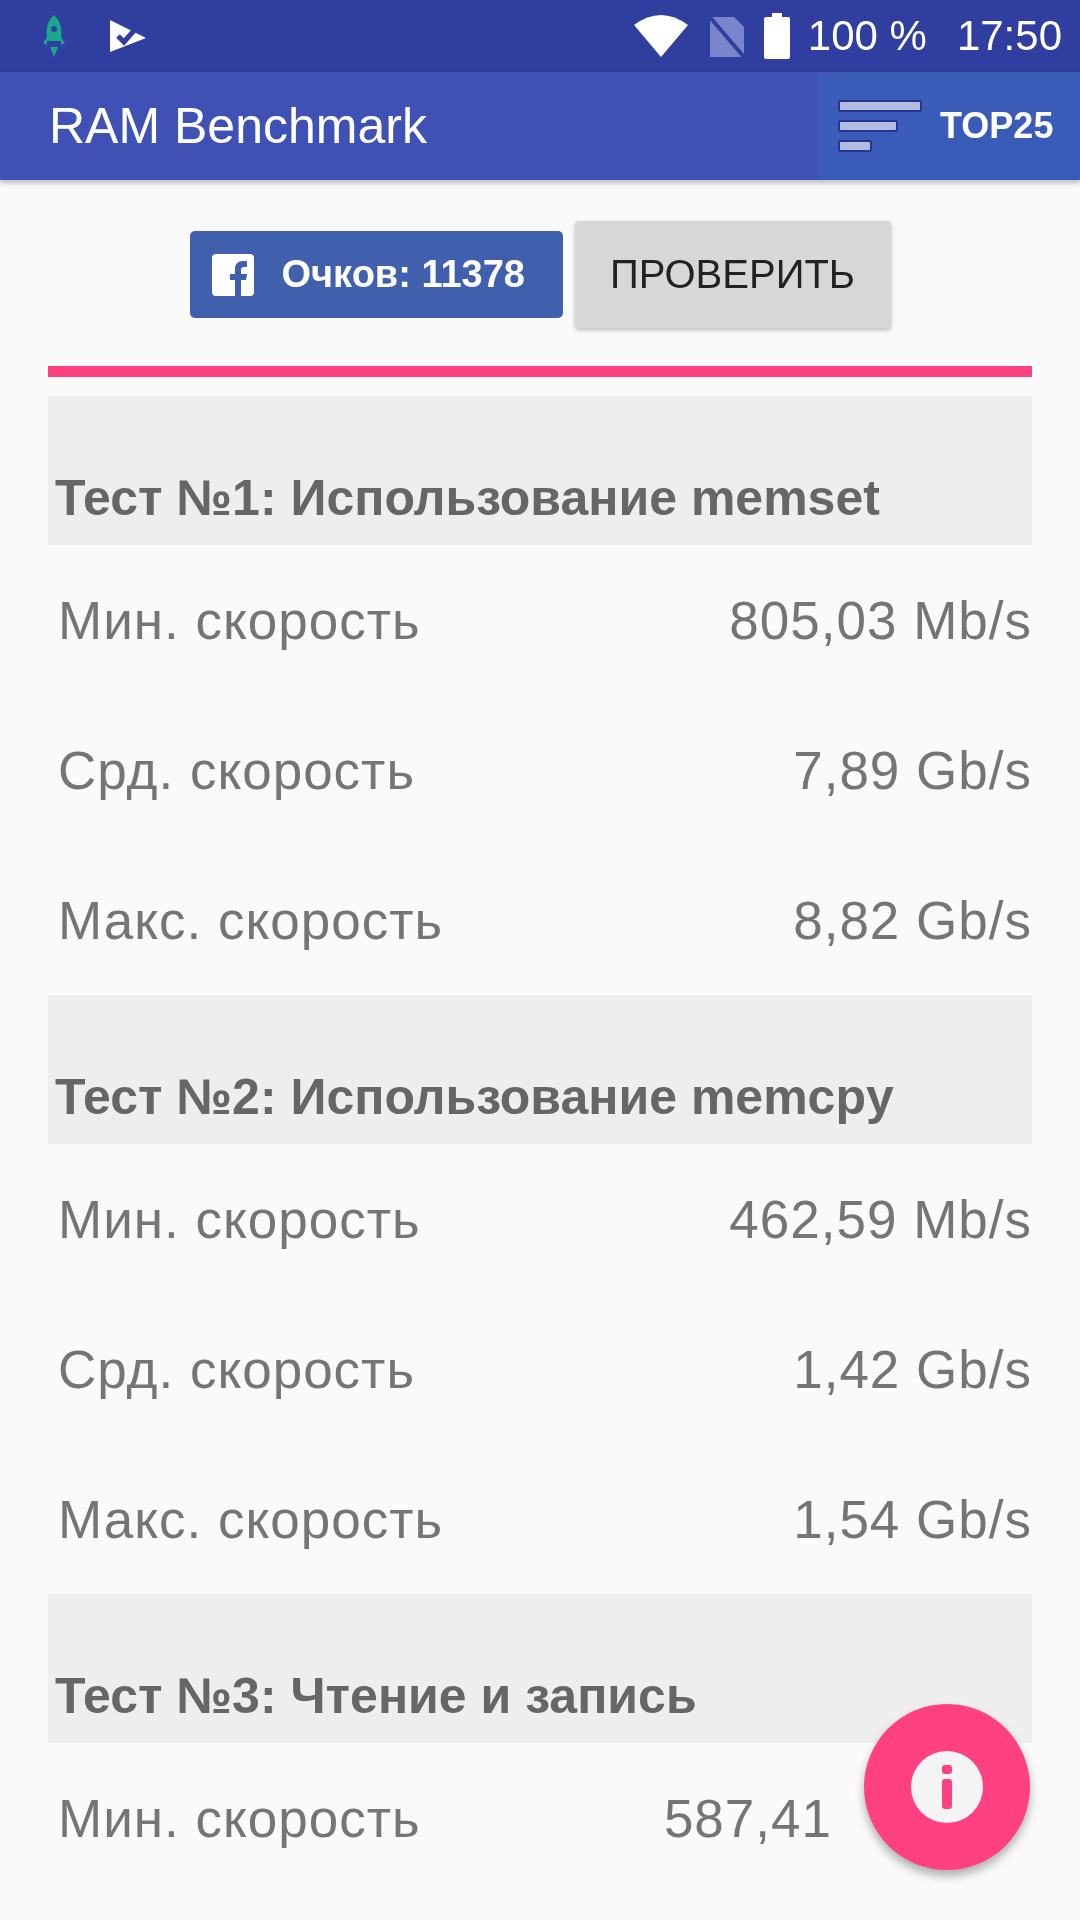  I want to click on metric-value: 1,54 Gb/s, so click(912, 1519).